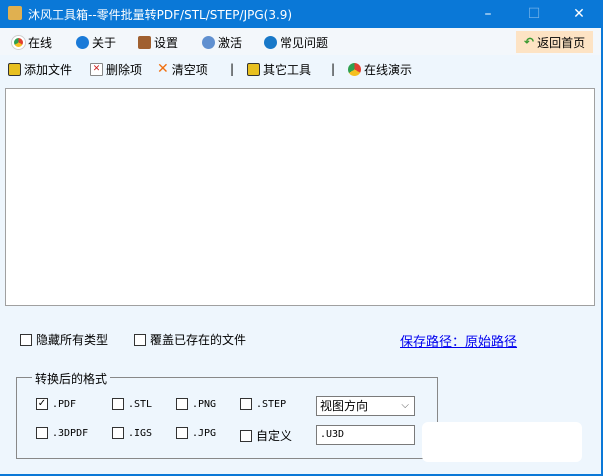 This screenshot has width=603, height=476. Describe the element at coordinates (561, 42) in the screenshot. I see `home-label: 返回首页` at that location.